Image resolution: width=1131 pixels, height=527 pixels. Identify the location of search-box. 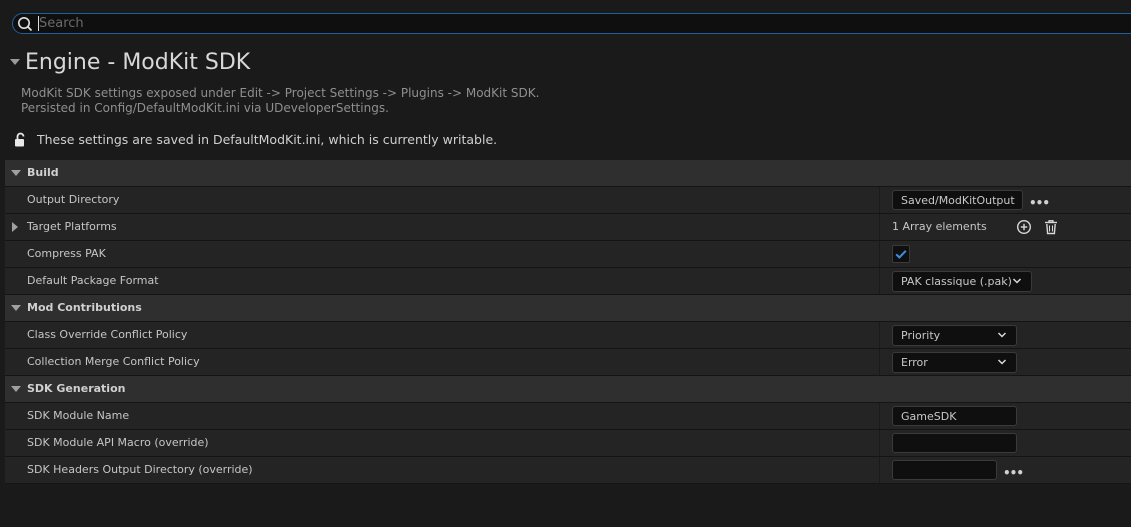
(571, 23).